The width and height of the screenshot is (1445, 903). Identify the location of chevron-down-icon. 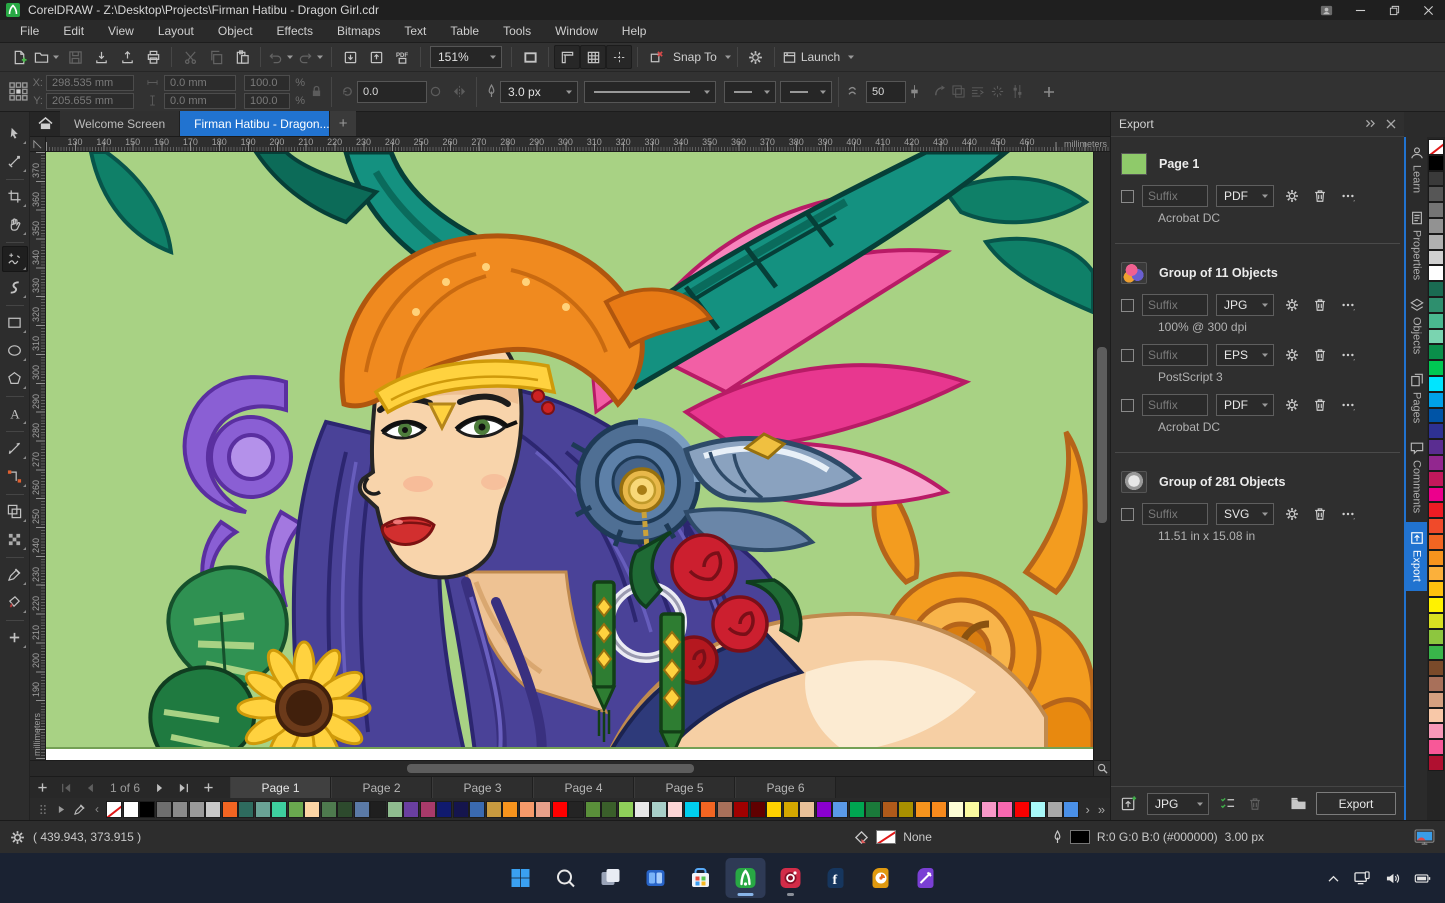
(728, 57).